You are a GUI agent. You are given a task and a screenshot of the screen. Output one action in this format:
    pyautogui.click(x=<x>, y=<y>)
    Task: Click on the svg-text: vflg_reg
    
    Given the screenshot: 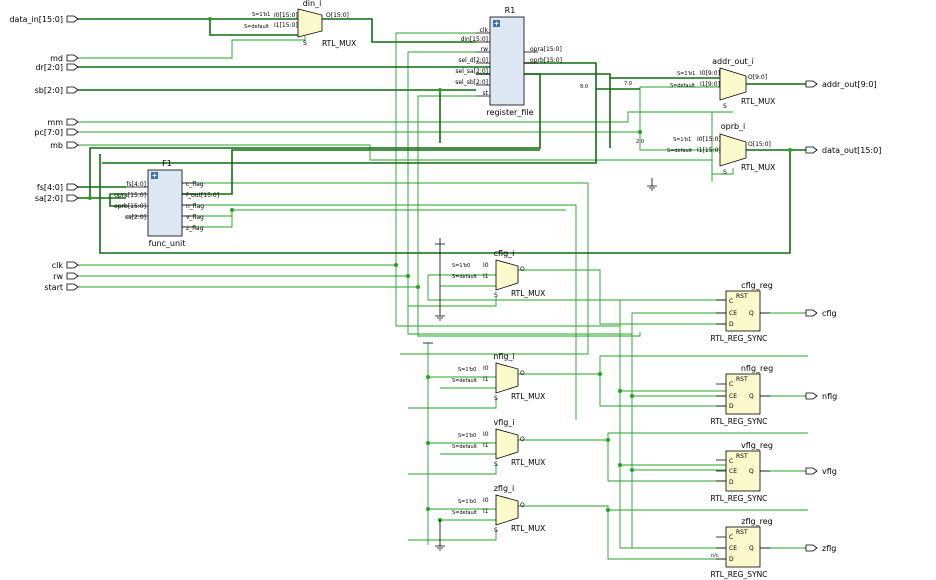 What is the action you would take?
    pyautogui.click(x=757, y=445)
    